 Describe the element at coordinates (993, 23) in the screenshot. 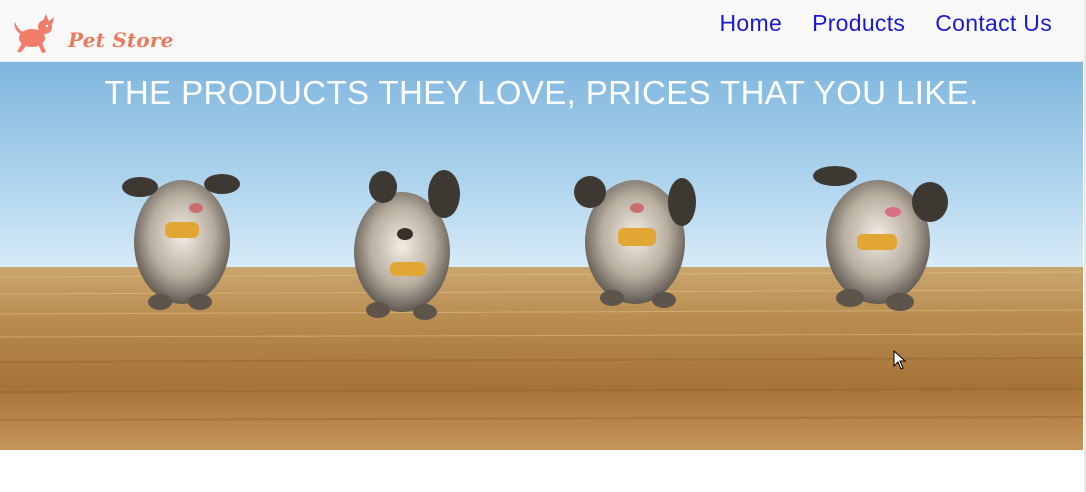

I see `nav-contact-link: Contact Us` at that location.